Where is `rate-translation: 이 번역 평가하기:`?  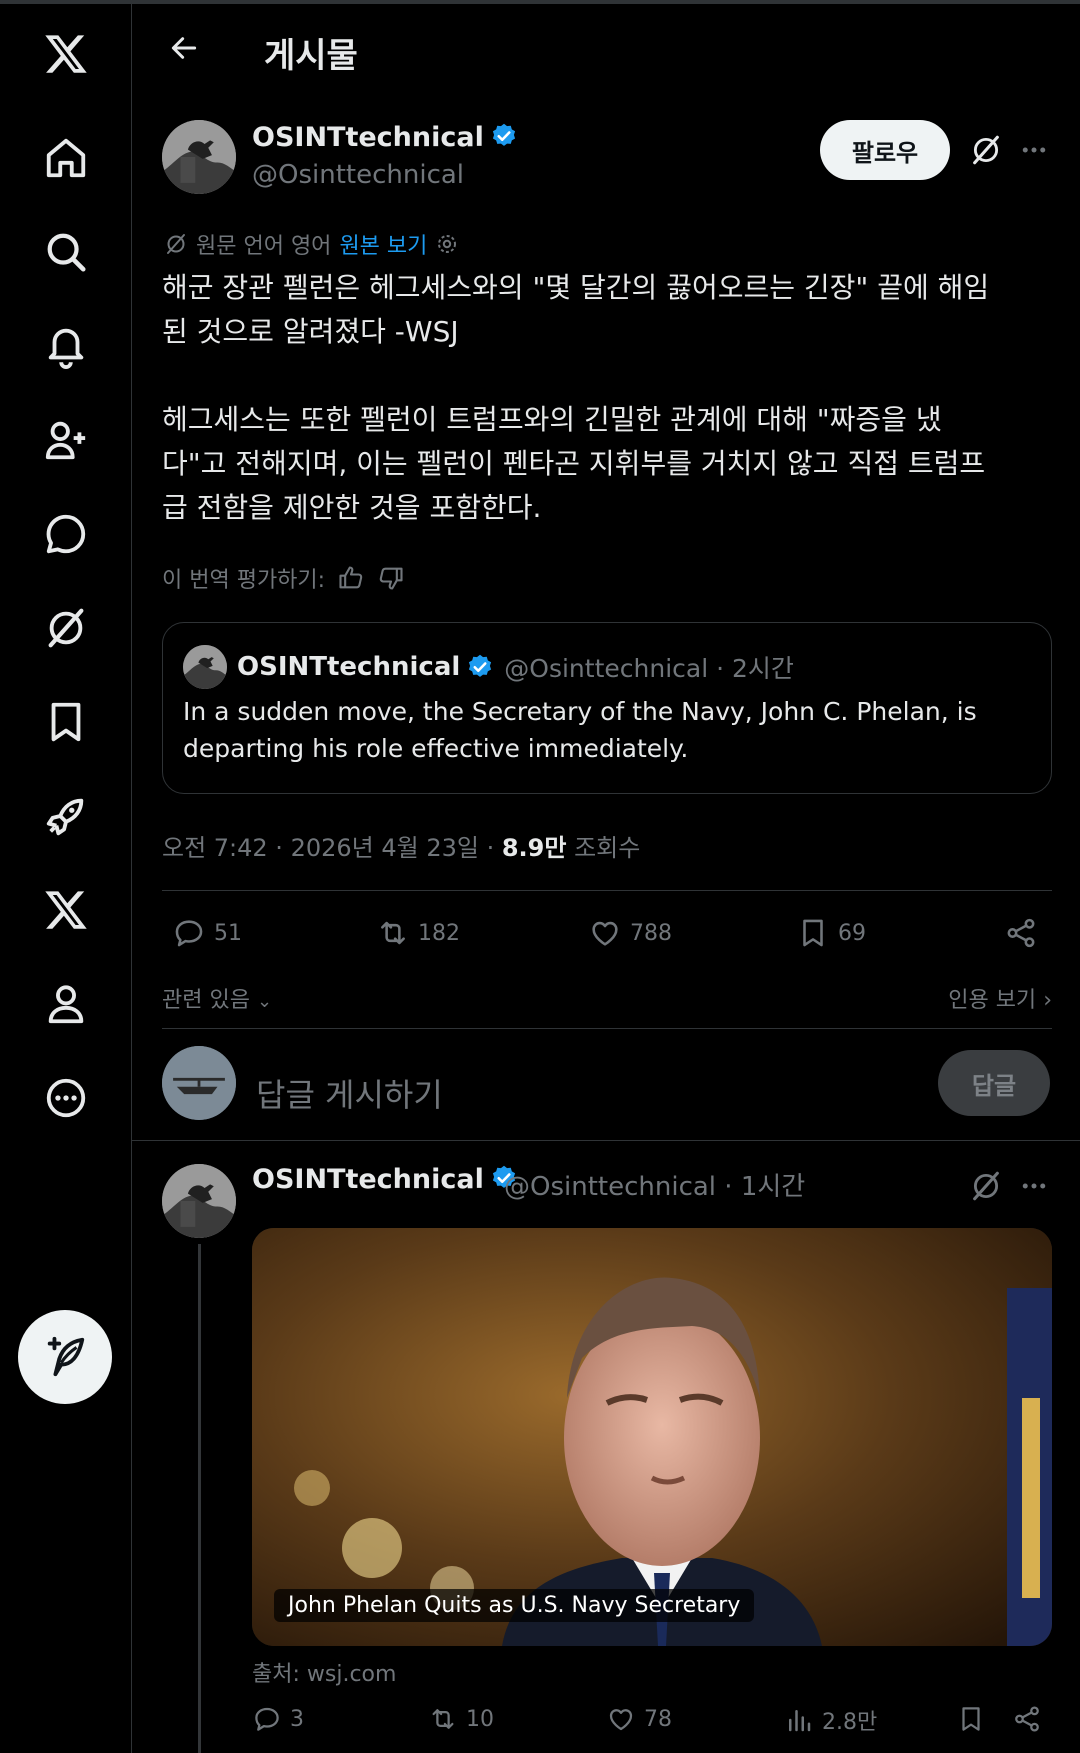 rate-translation: 이 번역 평가하기: is located at coordinates (283, 578).